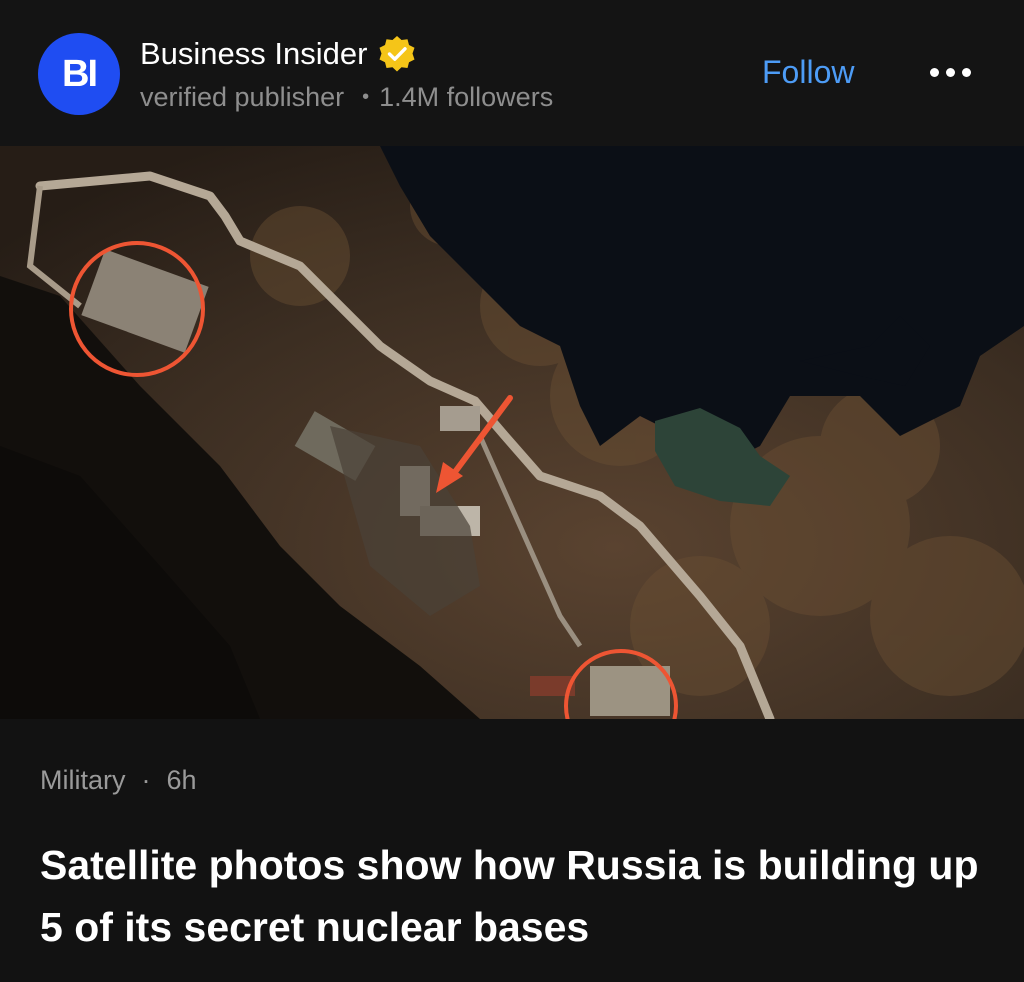 This screenshot has height=982, width=1024. What do you see at coordinates (181, 780) in the screenshot?
I see `article-age: 6h` at bounding box center [181, 780].